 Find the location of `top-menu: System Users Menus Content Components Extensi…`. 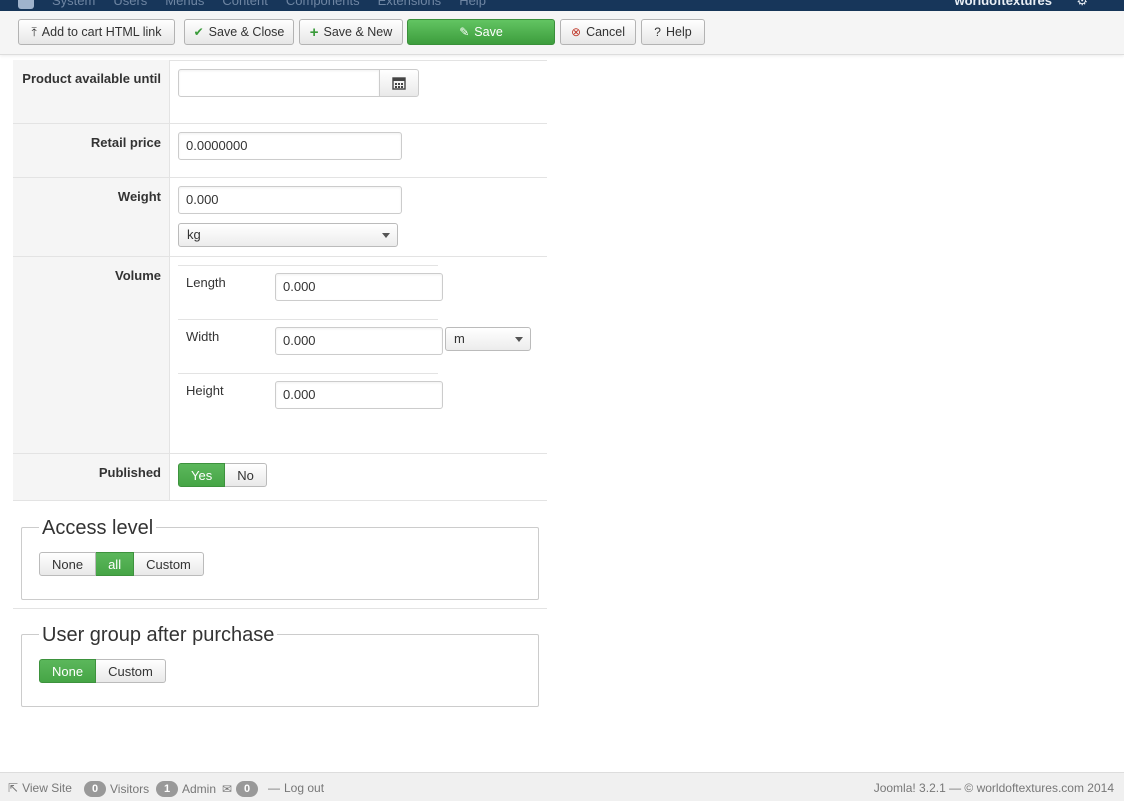

top-menu: System Users Menus Content Components Extensi… is located at coordinates (261, 4).